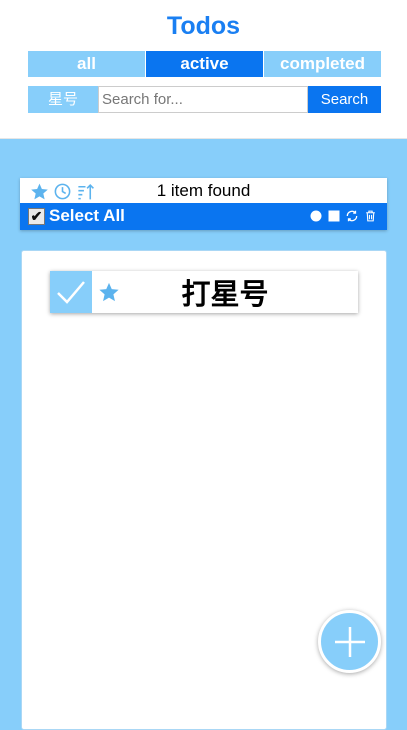  I want to click on search-bar: 星号 Search, so click(204, 99).